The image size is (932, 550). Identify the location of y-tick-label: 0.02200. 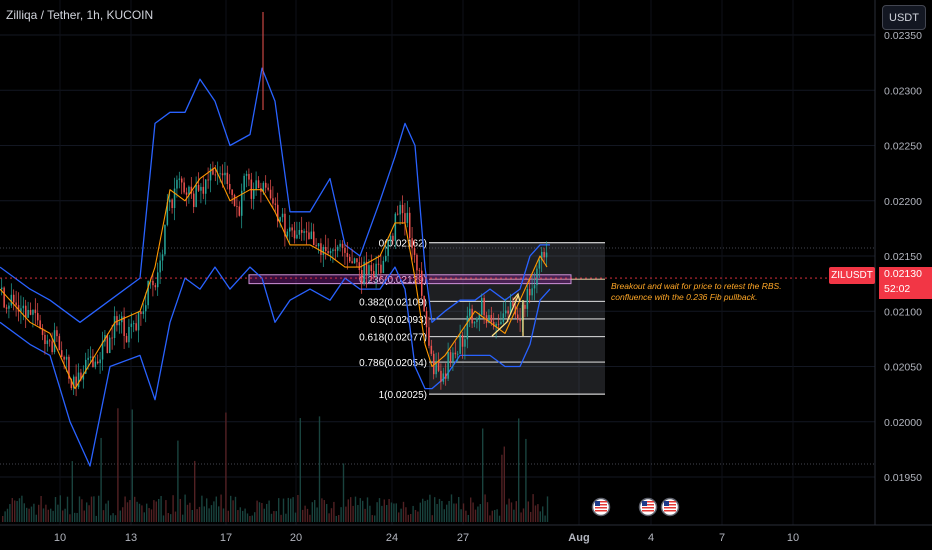
(903, 202).